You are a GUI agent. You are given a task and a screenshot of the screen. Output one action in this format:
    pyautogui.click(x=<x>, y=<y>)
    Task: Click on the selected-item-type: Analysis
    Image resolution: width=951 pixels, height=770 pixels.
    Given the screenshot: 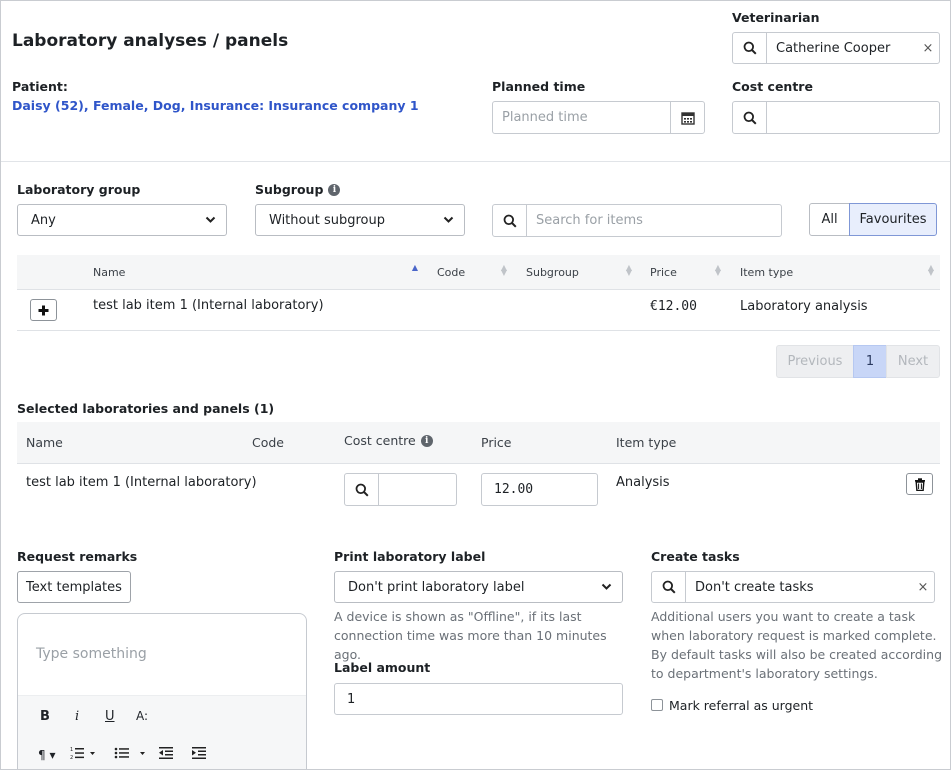 What is the action you would take?
    pyautogui.click(x=643, y=482)
    